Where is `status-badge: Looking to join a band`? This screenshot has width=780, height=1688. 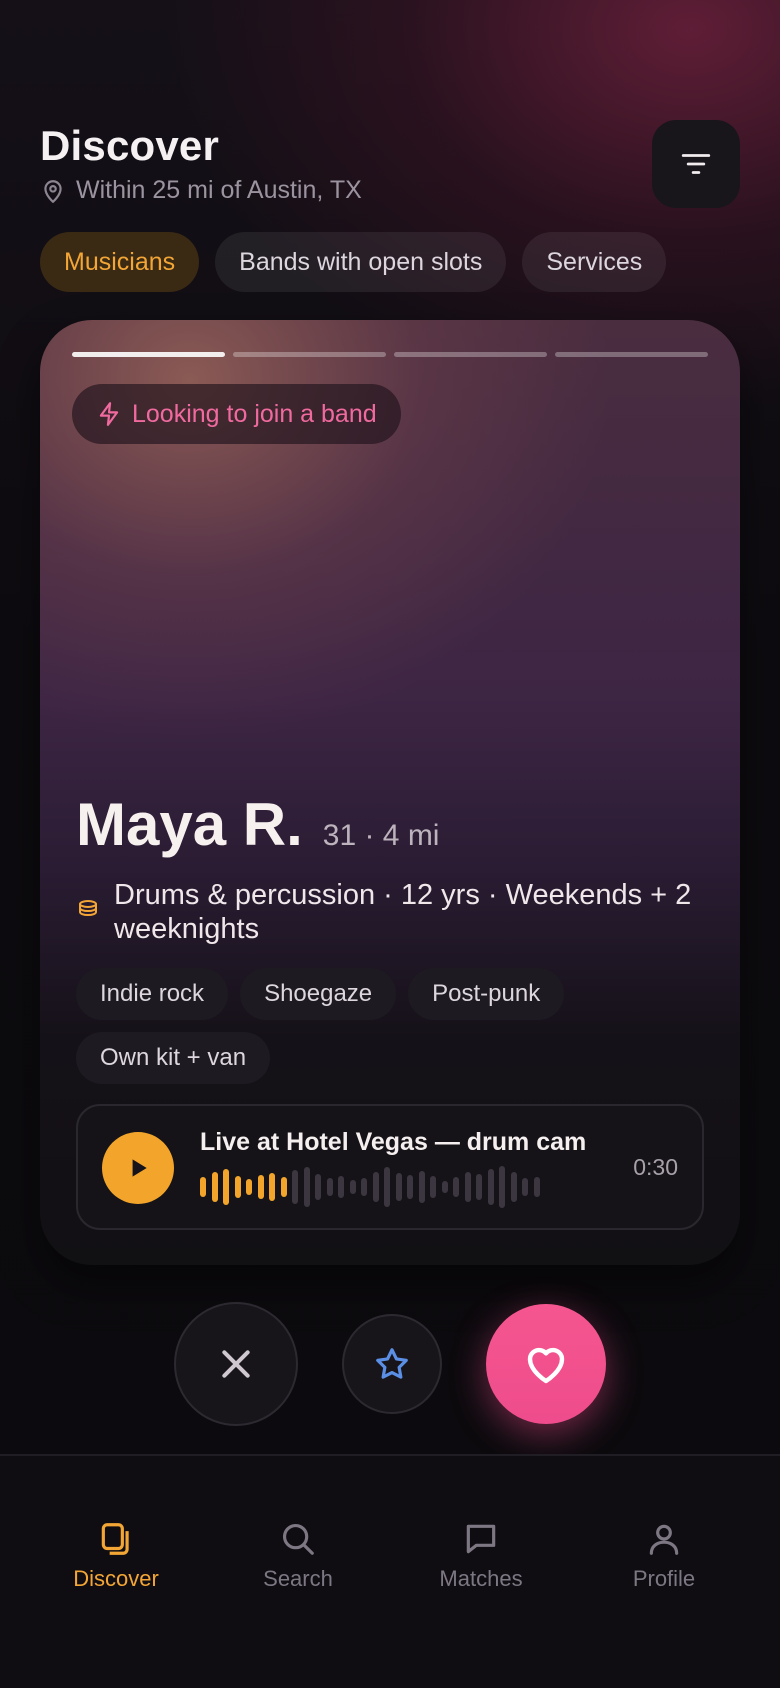 status-badge: Looking to join a band is located at coordinates (236, 414).